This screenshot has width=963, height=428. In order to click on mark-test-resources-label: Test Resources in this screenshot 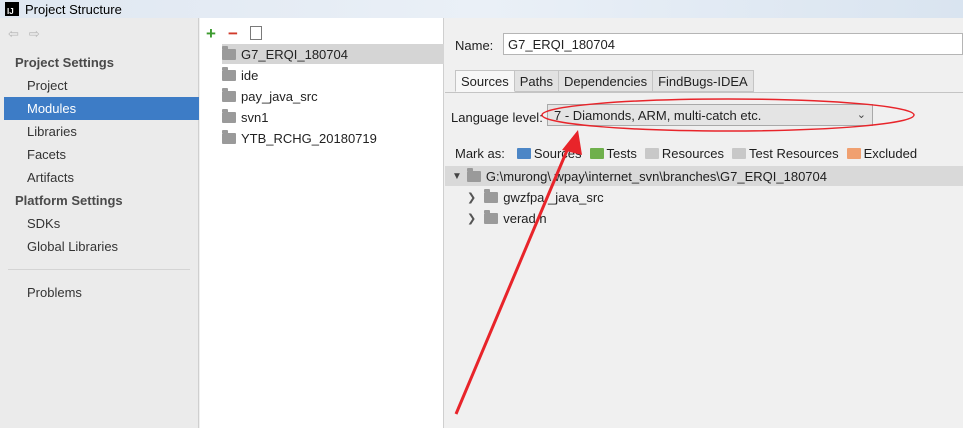, I will do `click(794, 153)`.